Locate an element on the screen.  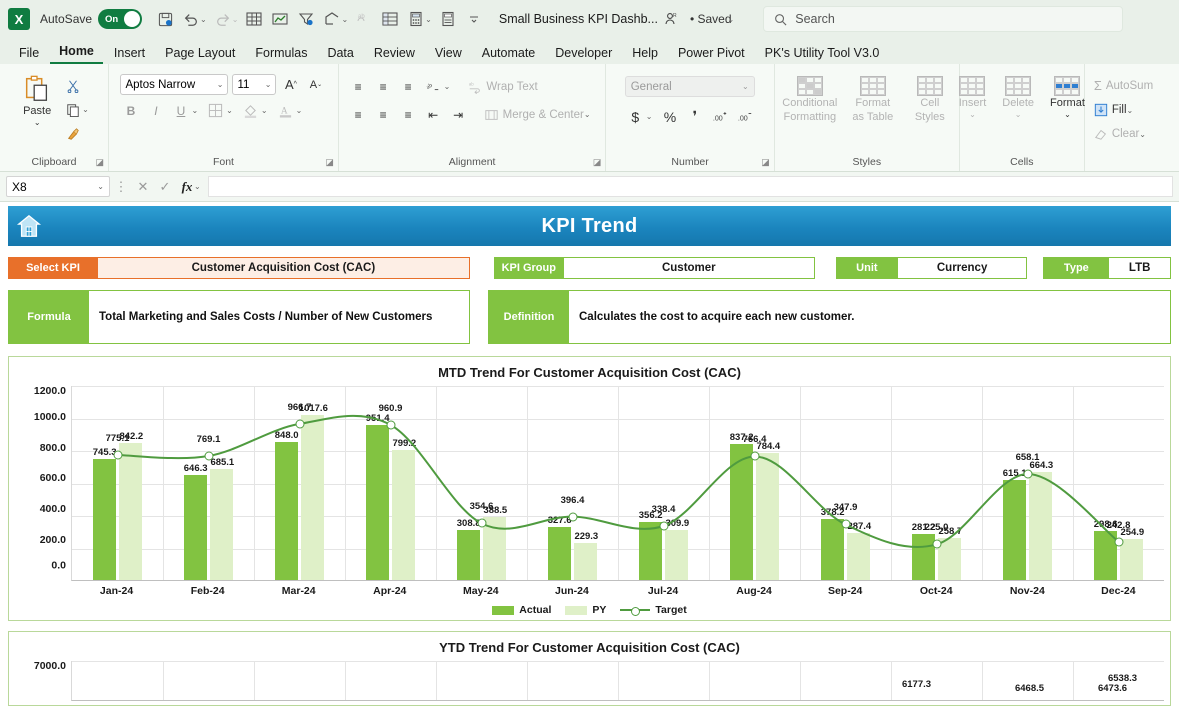
more-commands-chevron-icon is located at coordinates (474, 19).